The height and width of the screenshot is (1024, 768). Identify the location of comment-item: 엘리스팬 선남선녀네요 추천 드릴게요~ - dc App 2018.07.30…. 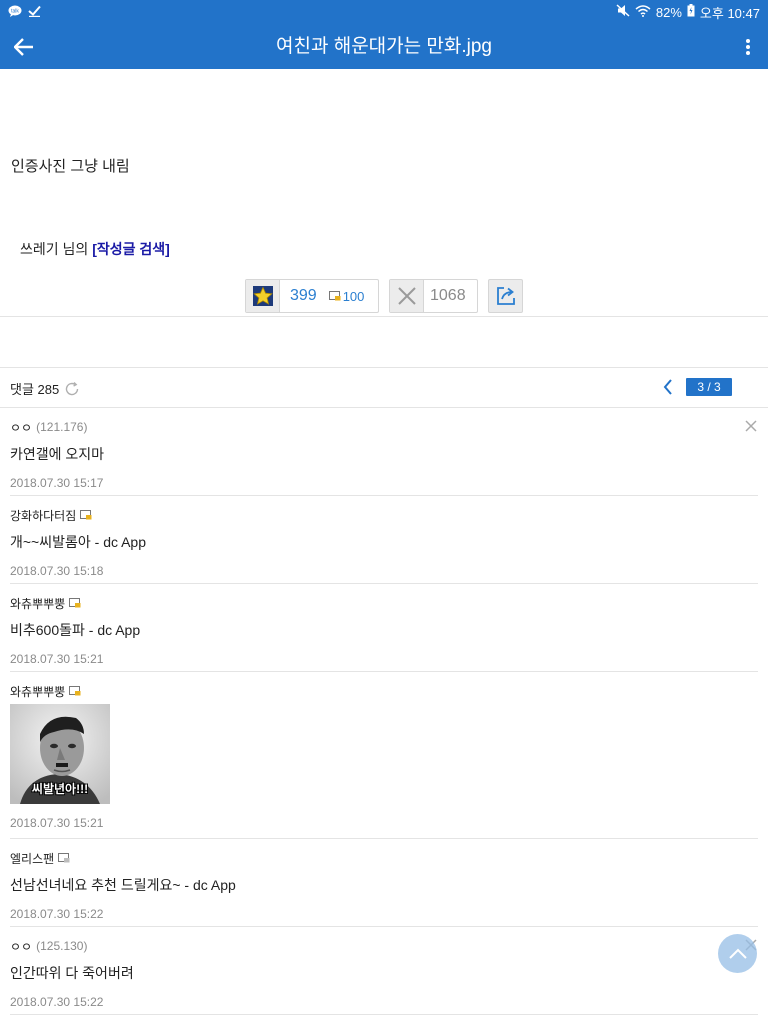
(384, 886).